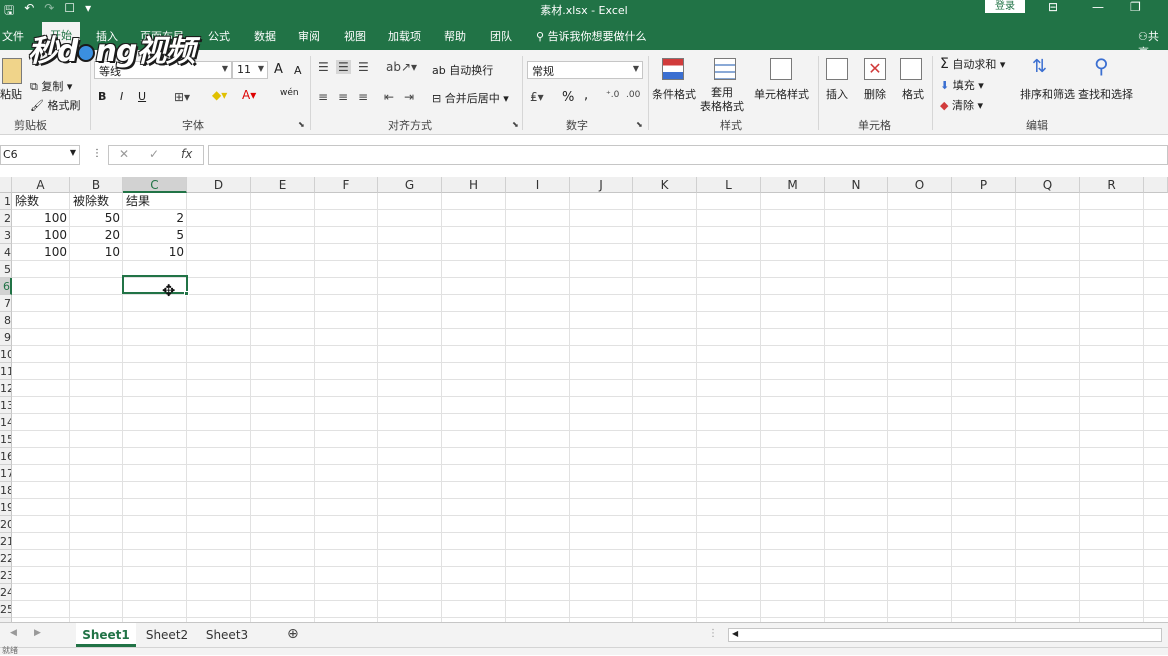 This screenshot has width=1168, height=656. What do you see at coordinates (591, 36) in the screenshot?
I see `tell-me-search: ⚲ 告诉我你想要做什么` at bounding box center [591, 36].